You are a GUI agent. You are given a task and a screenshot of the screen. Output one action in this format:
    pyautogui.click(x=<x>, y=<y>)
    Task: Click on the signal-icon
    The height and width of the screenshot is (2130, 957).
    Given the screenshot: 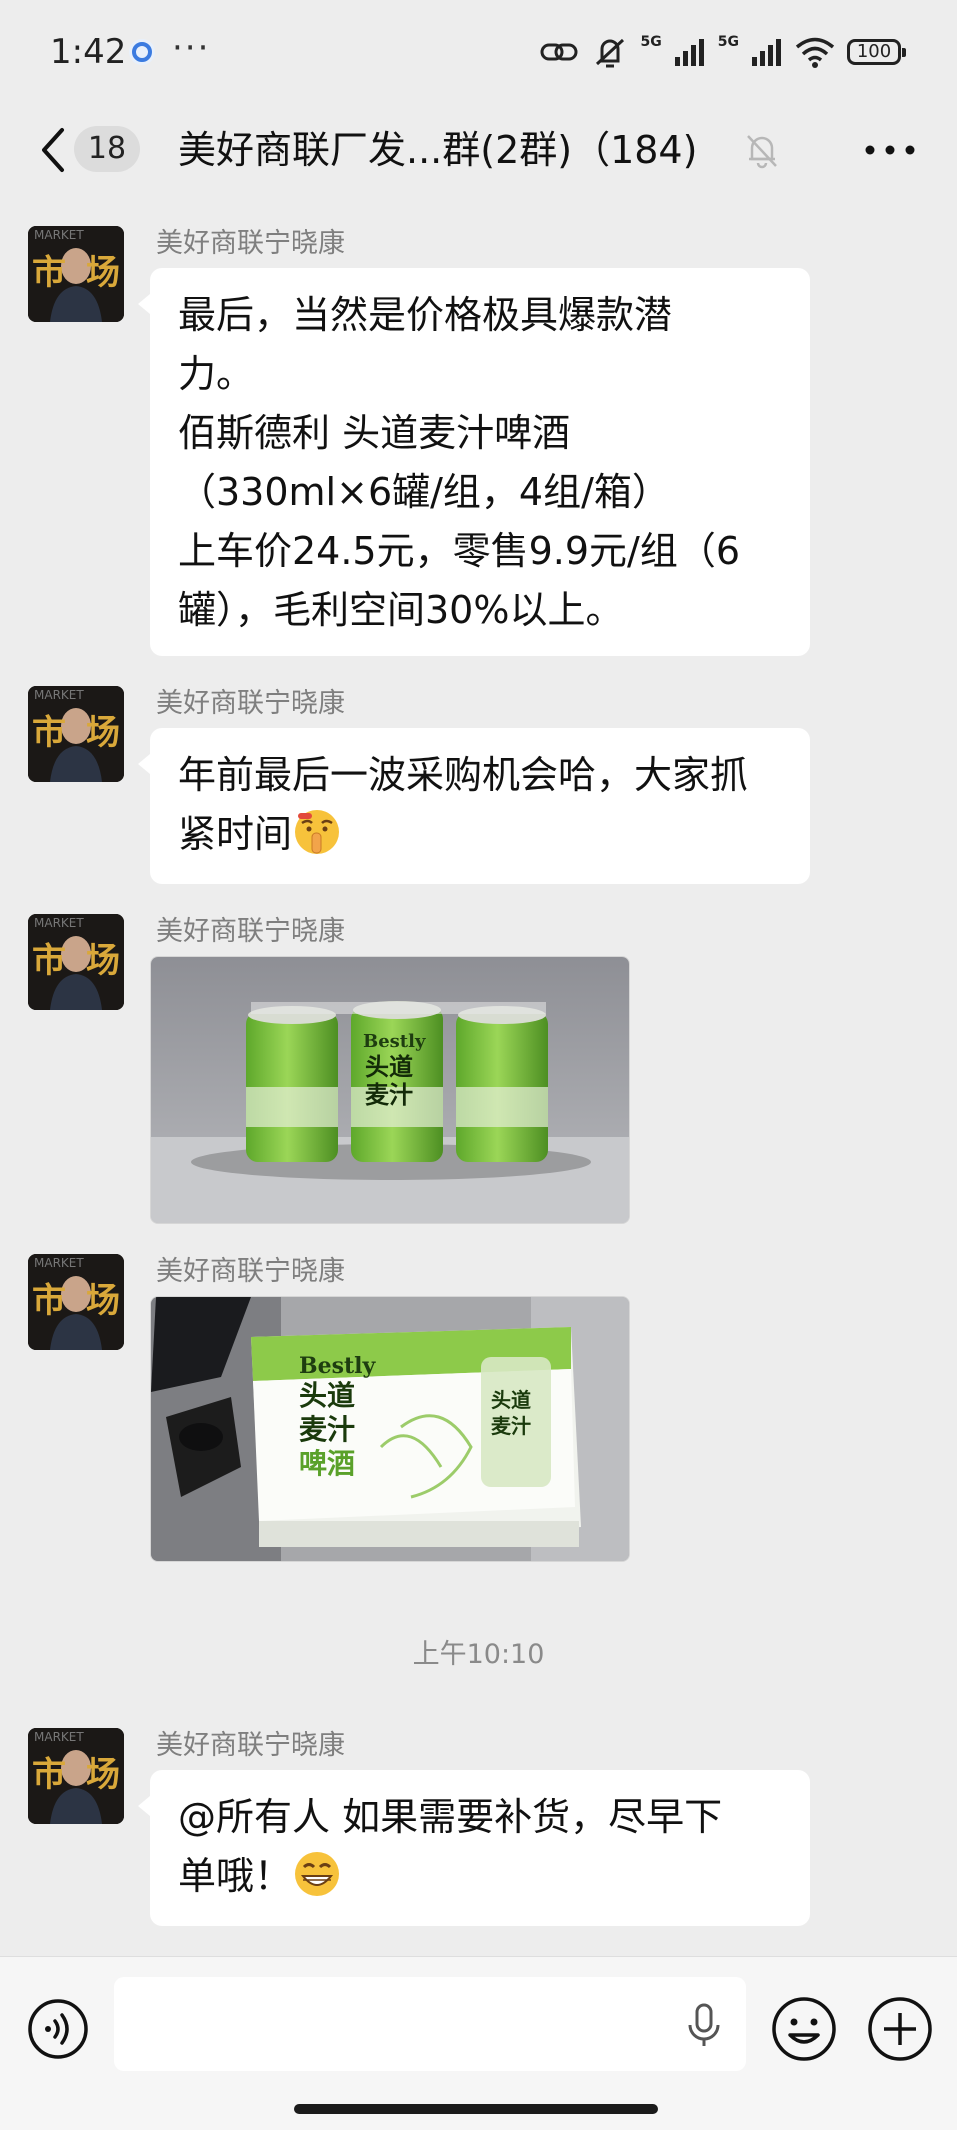 What is the action you would take?
    pyautogui.click(x=689, y=52)
    